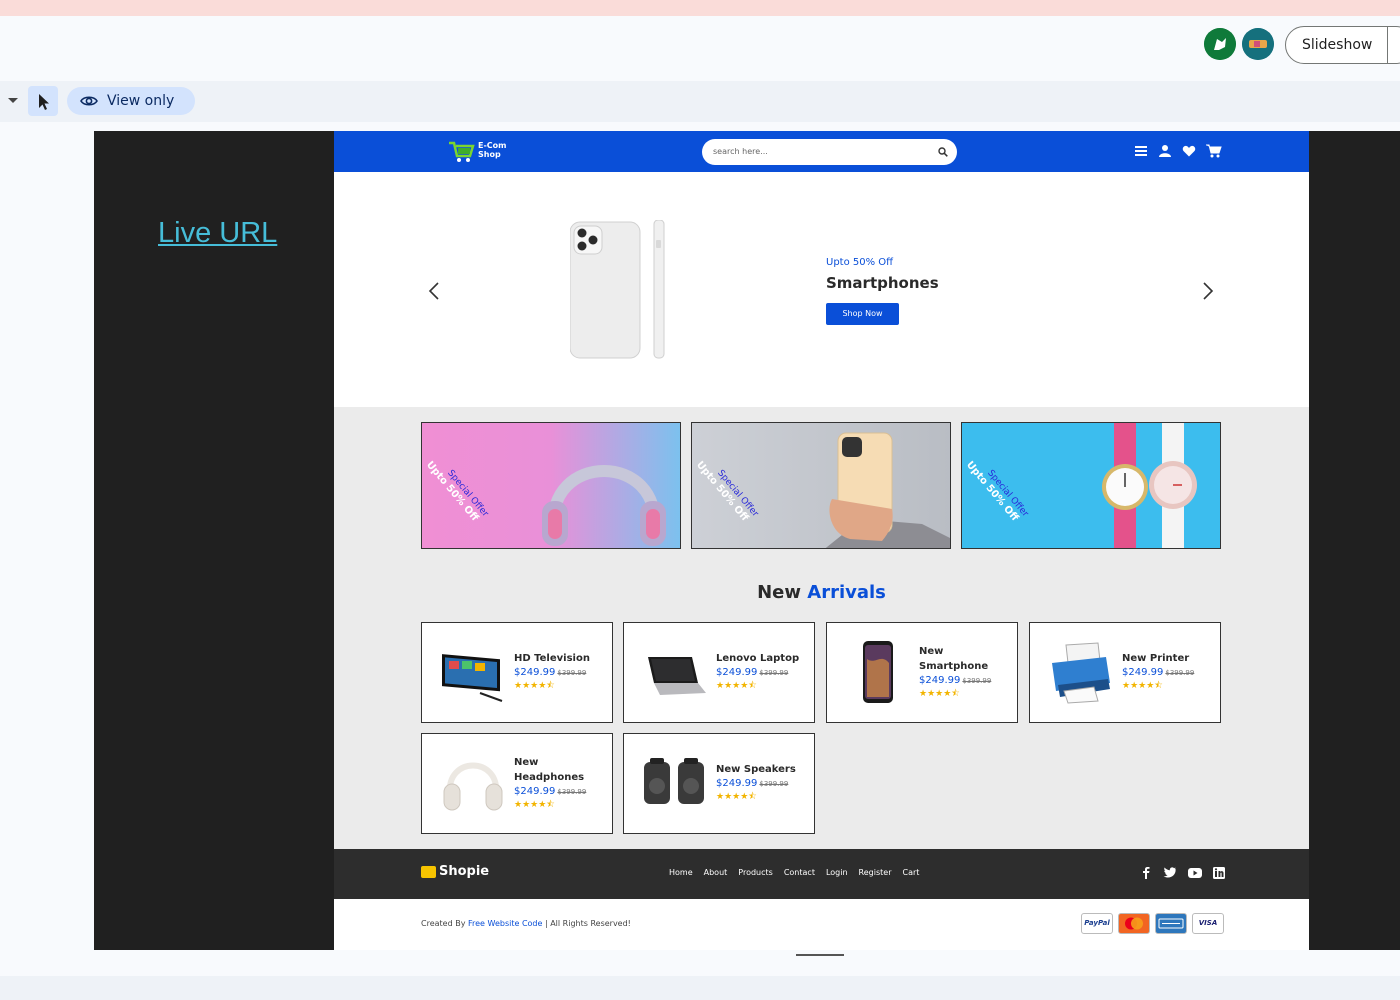 The height and width of the screenshot is (1000, 1400). What do you see at coordinates (464, 871) in the screenshot?
I see `footer-brand-name: Shopie` at bounding box center [464, 871].